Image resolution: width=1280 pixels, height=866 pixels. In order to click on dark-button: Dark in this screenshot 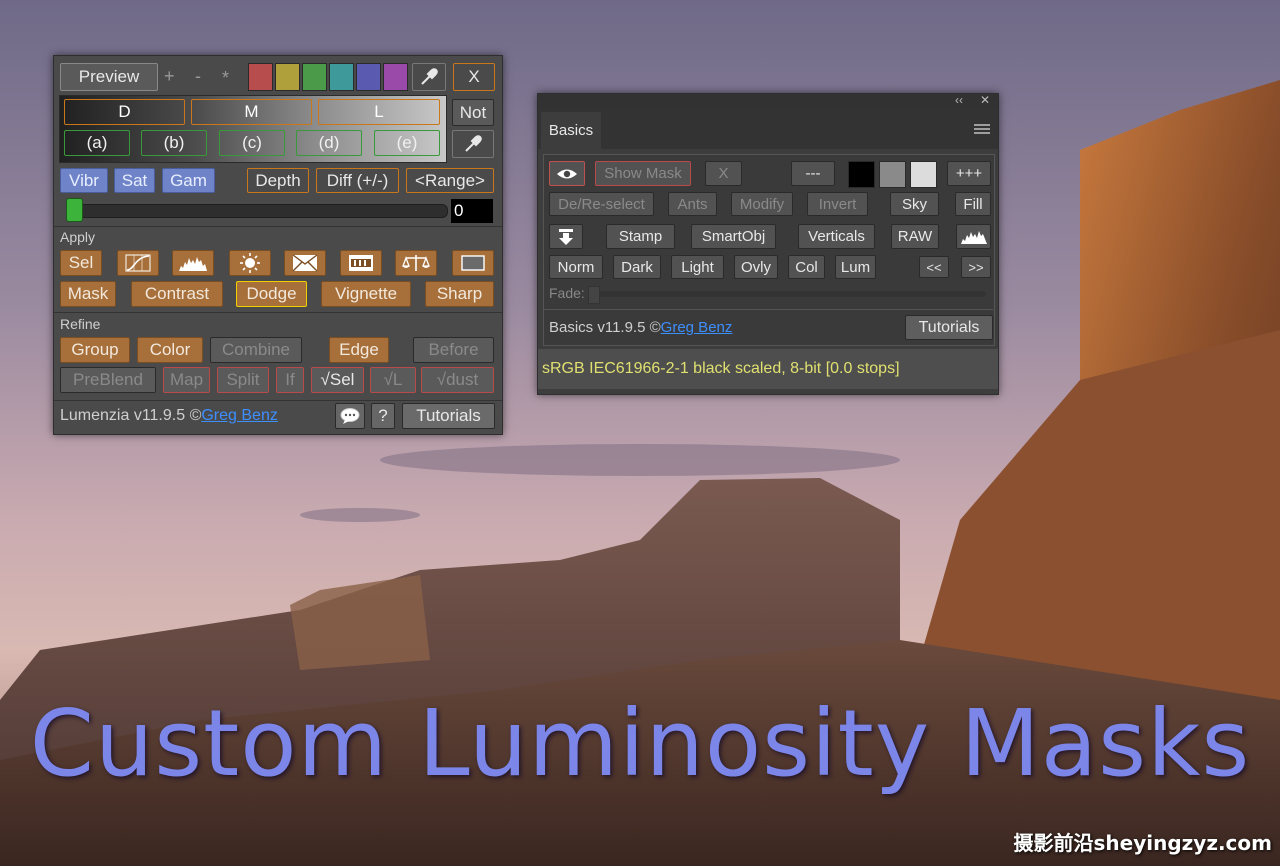, I will do `click(637, 267)`.